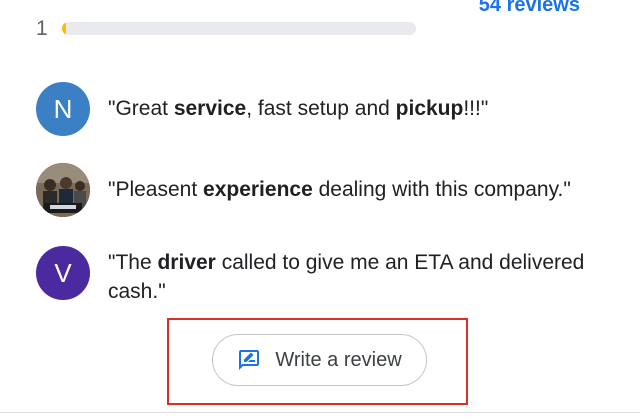 This screenshot has height=420, width=640. Describe the element at coordinates (258, 189) in the screenshot. I see `review-keyword: experience` at that location.